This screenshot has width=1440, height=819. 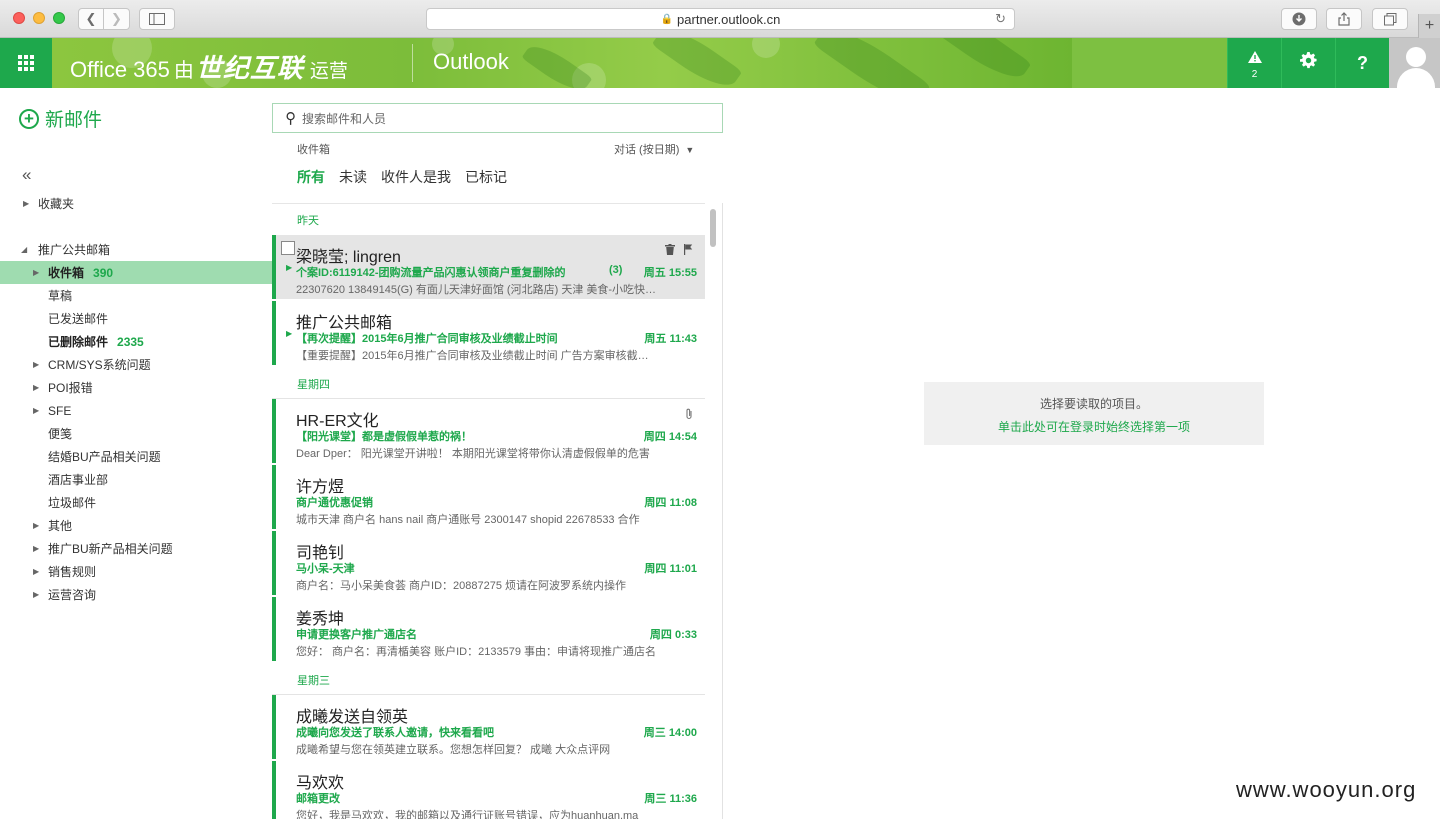 I want to click on folder-label: 其他, so click(x=60, y=526).